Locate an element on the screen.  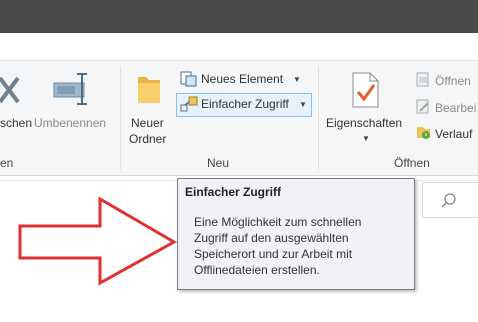
easy-access-button: Einfacher Zugriff ▼ is located at coordinates (244, 105).